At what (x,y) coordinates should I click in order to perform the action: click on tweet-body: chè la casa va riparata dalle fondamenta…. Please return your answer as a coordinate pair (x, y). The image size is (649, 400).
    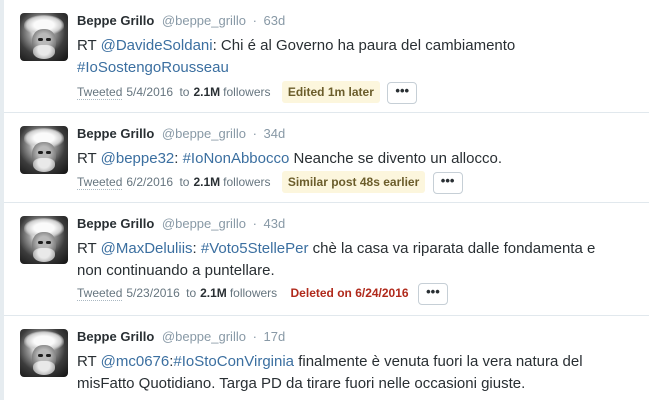
    Looking at the image, I should click on (452, 248).